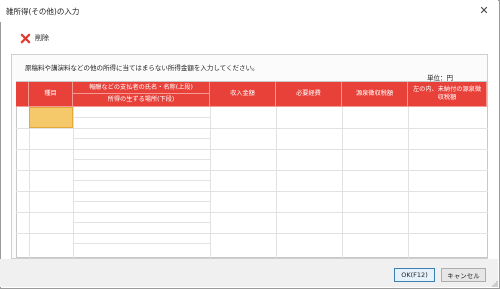  I want to click on ok-button: OK(F12), so click(414, 275).